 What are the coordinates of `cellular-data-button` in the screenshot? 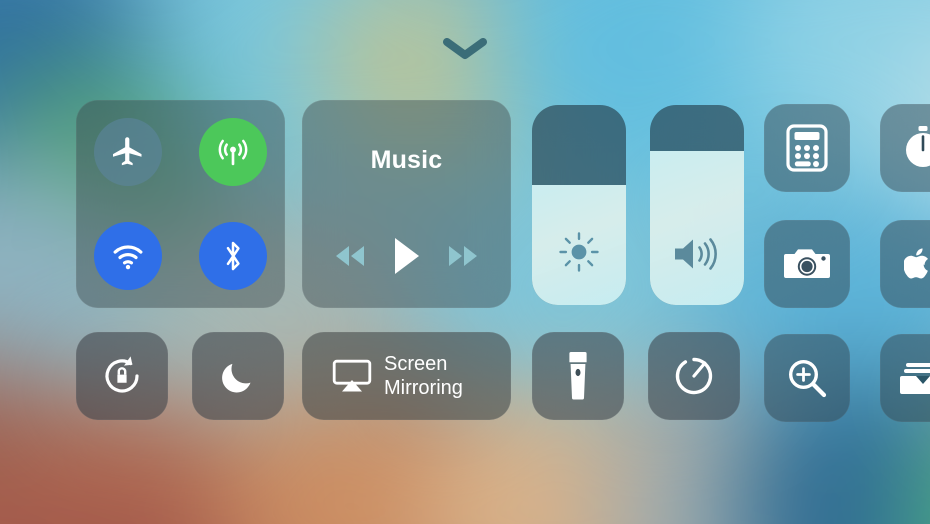 It's located at (232, 152).